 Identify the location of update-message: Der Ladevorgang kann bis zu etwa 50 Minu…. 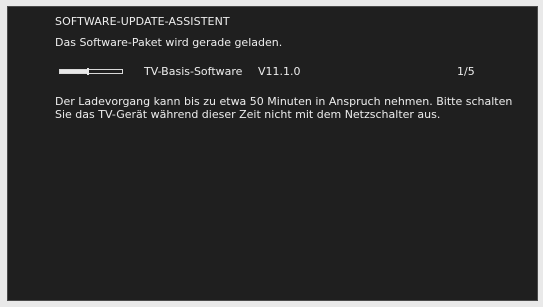
(284, 108).